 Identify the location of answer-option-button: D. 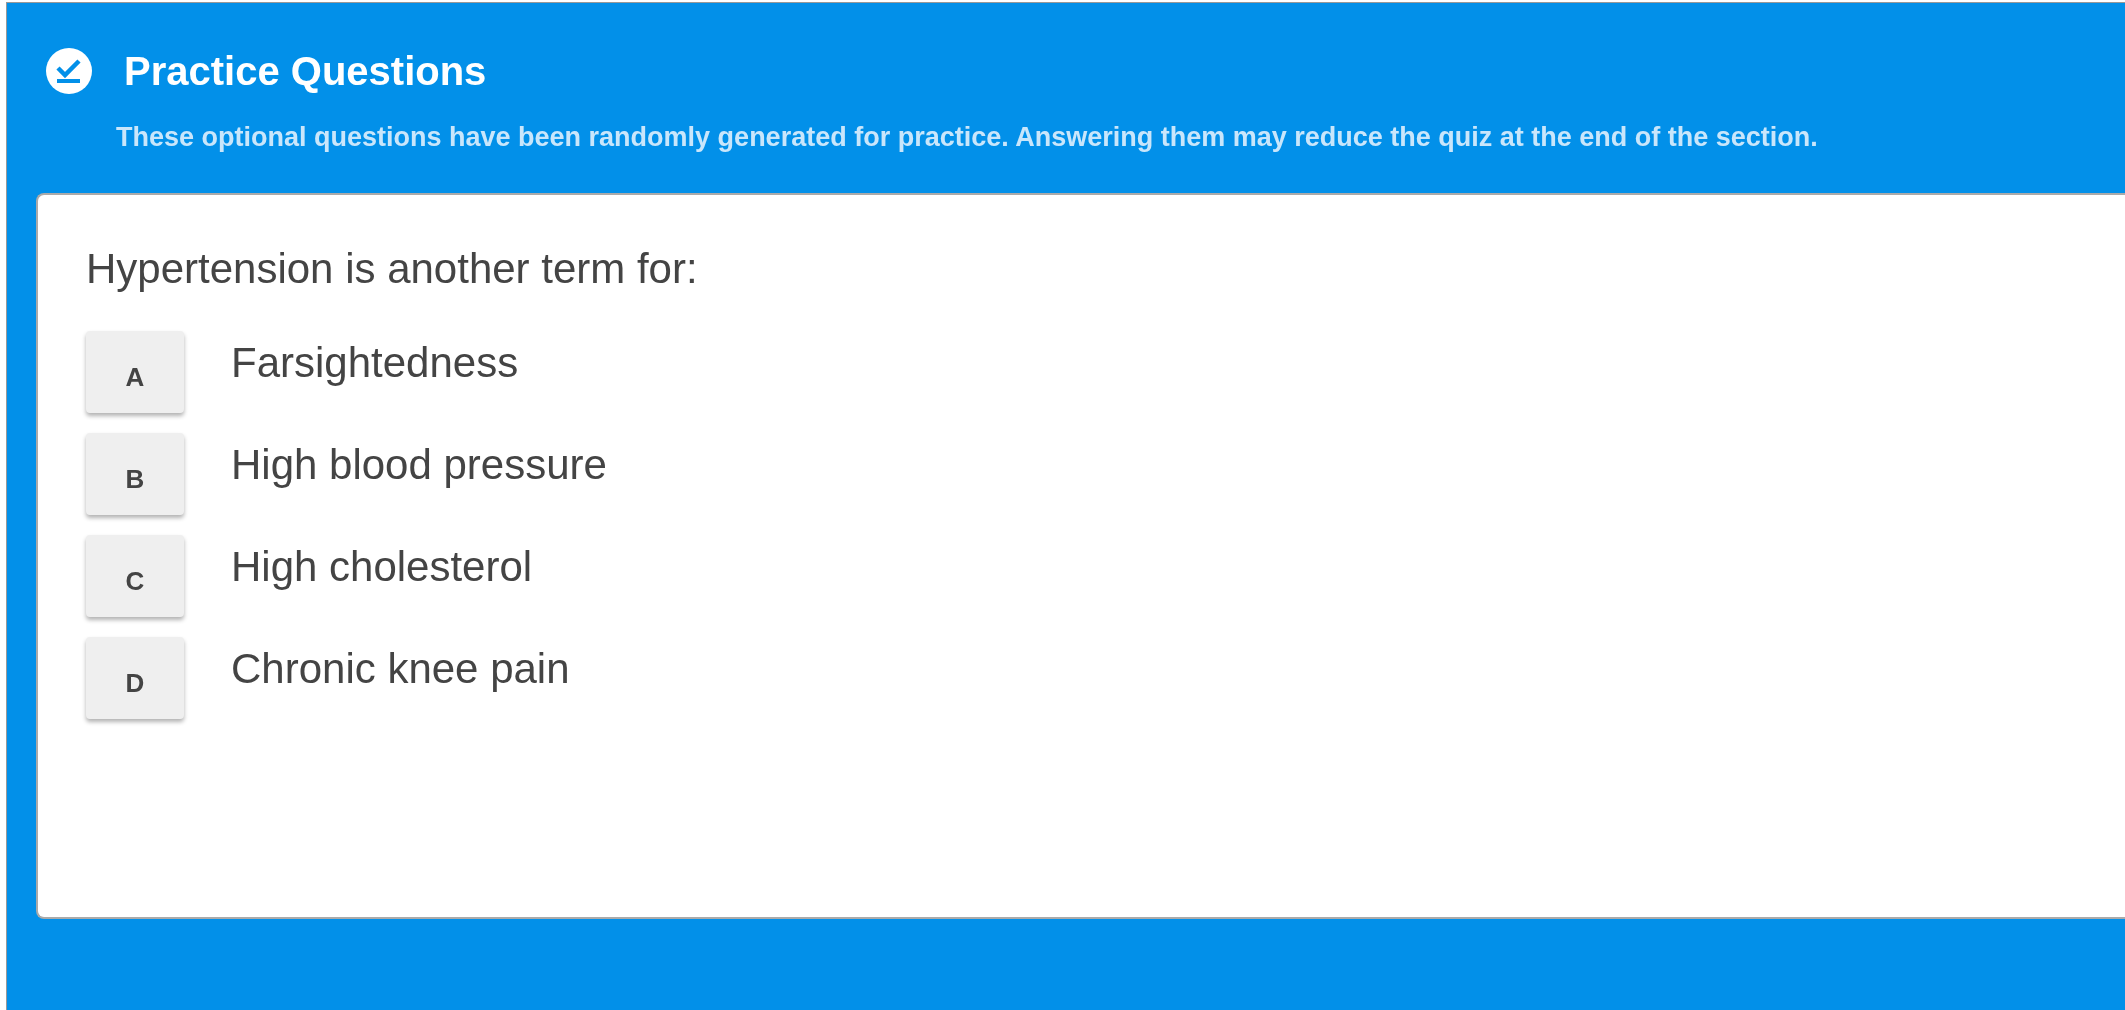
(135, 678).